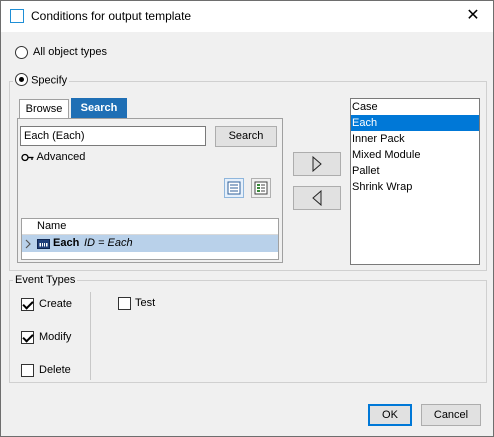  Describe the element at coordinates (21, 52) in the screenshot. I see `all-object-types-radio` at that location.